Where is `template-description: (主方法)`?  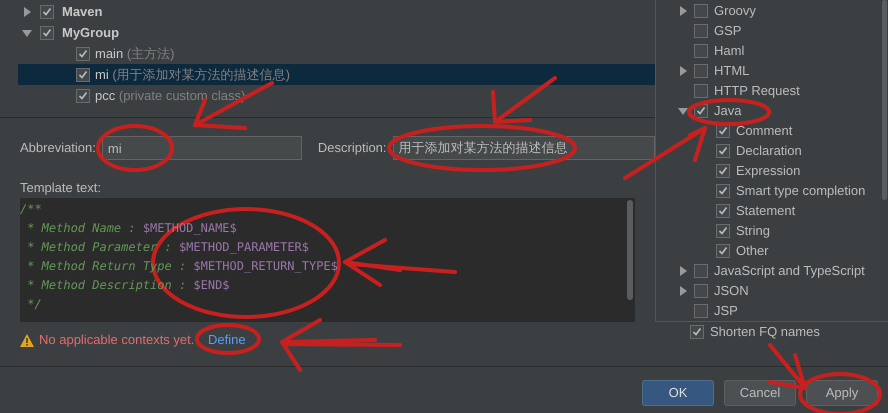
template-description: (主方法) is located at coordinates (150, 53).